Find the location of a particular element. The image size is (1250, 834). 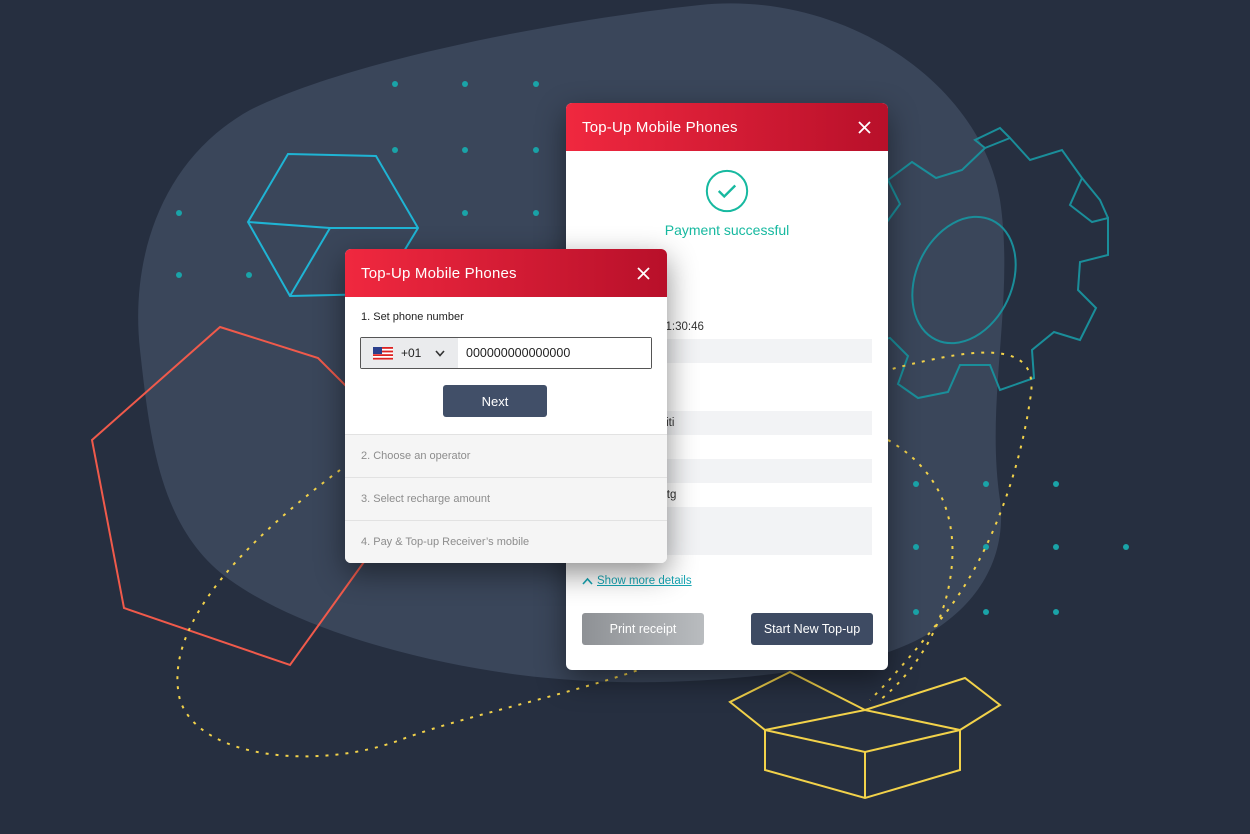

check-circle-icon is located at coordinates (727, 191).